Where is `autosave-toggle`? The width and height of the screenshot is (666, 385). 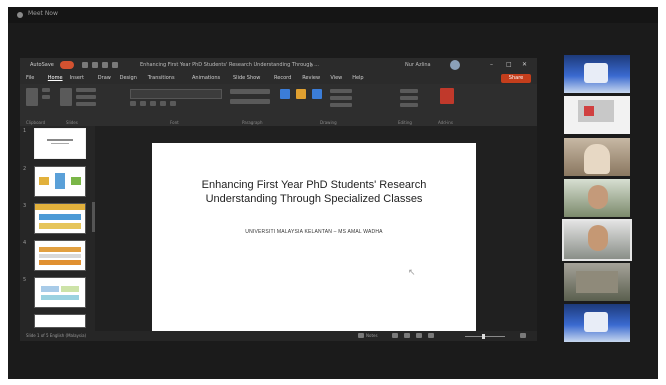
autosave-toggle is located at coordinates (67, 65).